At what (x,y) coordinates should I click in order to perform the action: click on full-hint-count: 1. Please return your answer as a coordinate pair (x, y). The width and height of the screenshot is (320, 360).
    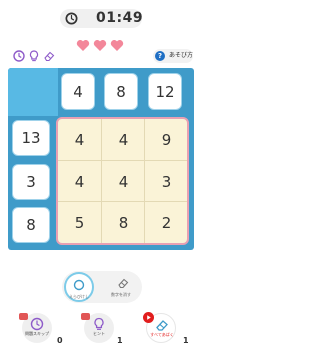
    Looking at the image, I should click on (186, 340).